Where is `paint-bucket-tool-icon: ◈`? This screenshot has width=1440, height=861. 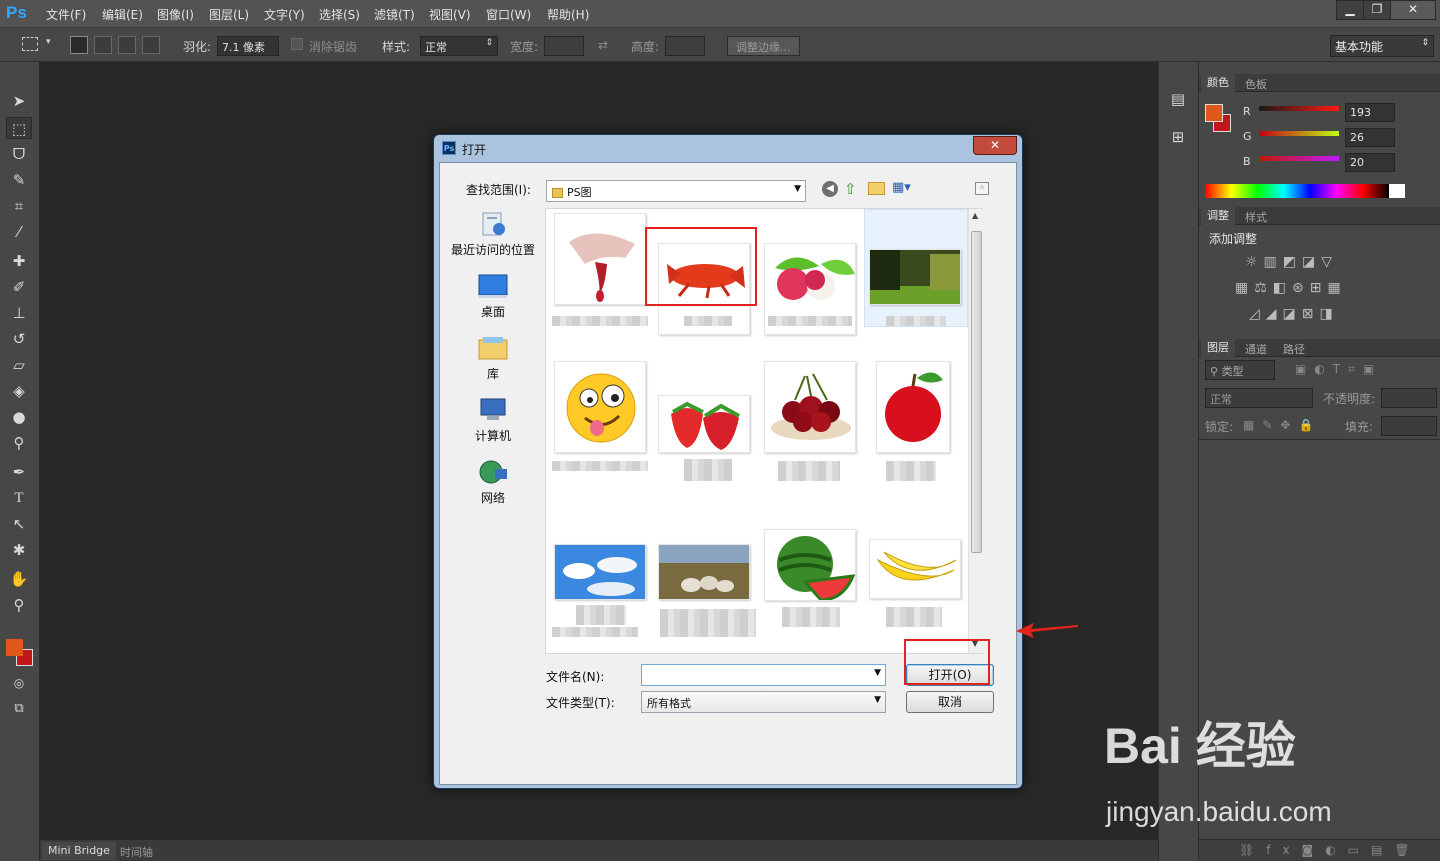
paint-bucket-tool-icon: ◈ is located at coordinates (19, 391).